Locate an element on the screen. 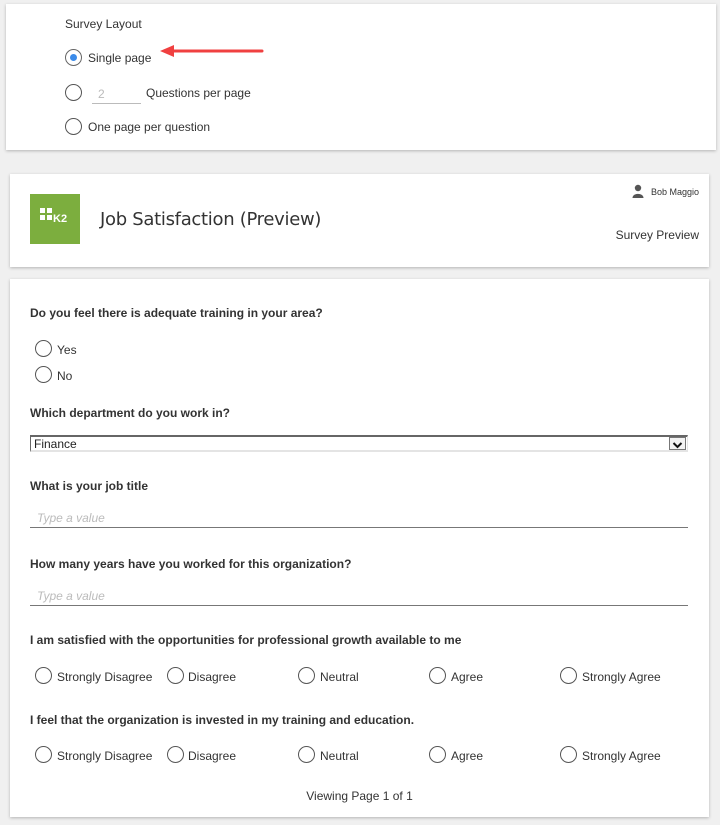 Image resolution: width=720 pixels, height=825 pixels. q5-disagree-radio is located at coordinates (175, 675).